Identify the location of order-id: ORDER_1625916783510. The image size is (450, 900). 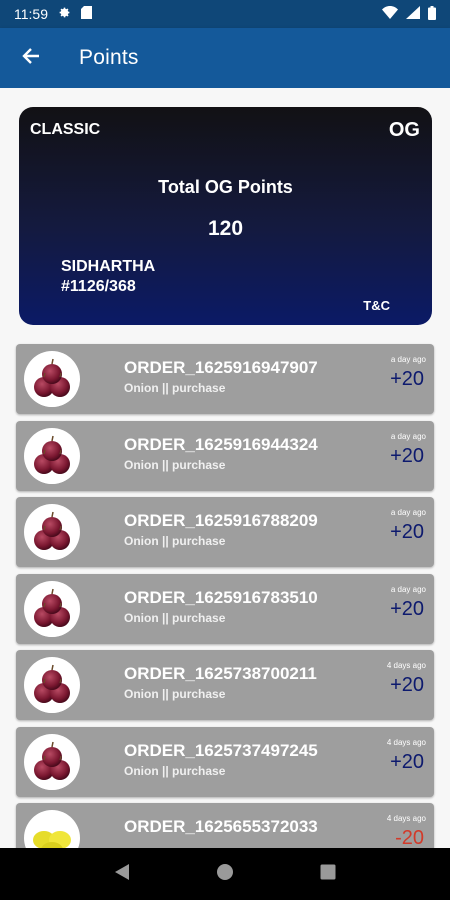
(221, 597).